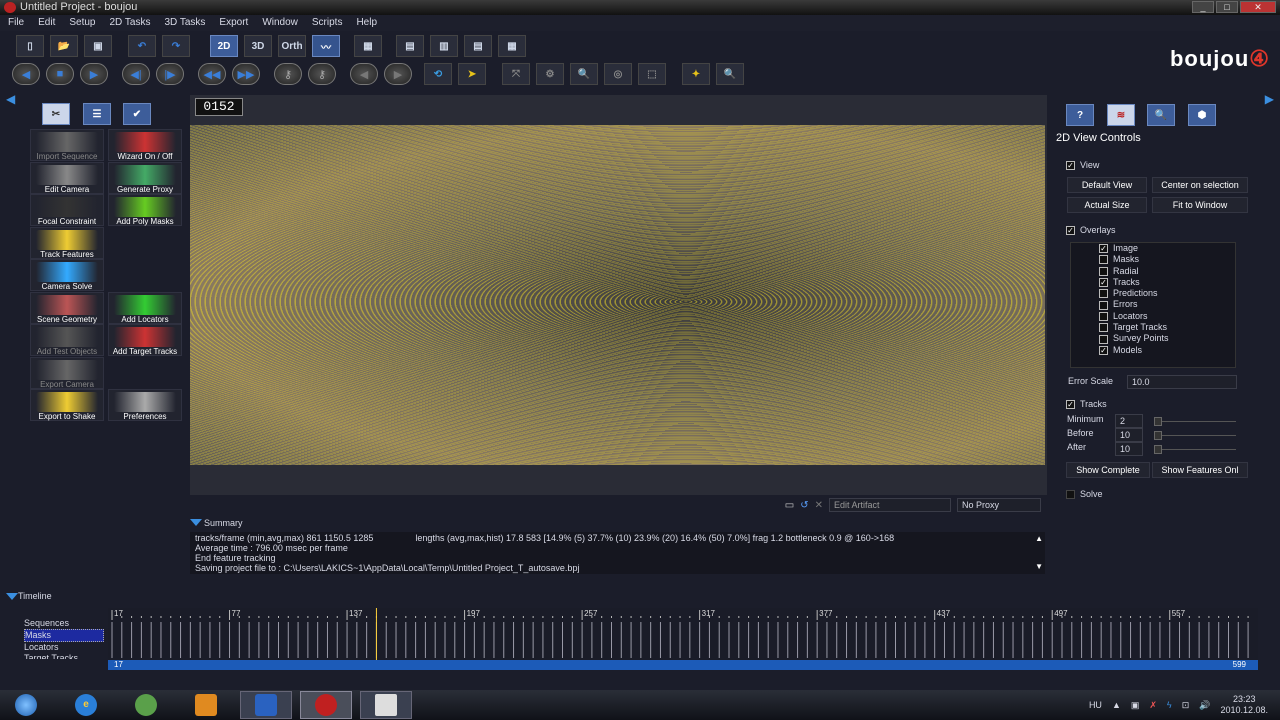 This screenshot has width=1280, height=720. What do you see at coordinates (145, 307) in the screenshot?
I see `tool-add-locators: Add Locators` at bounding box center [145, 307].